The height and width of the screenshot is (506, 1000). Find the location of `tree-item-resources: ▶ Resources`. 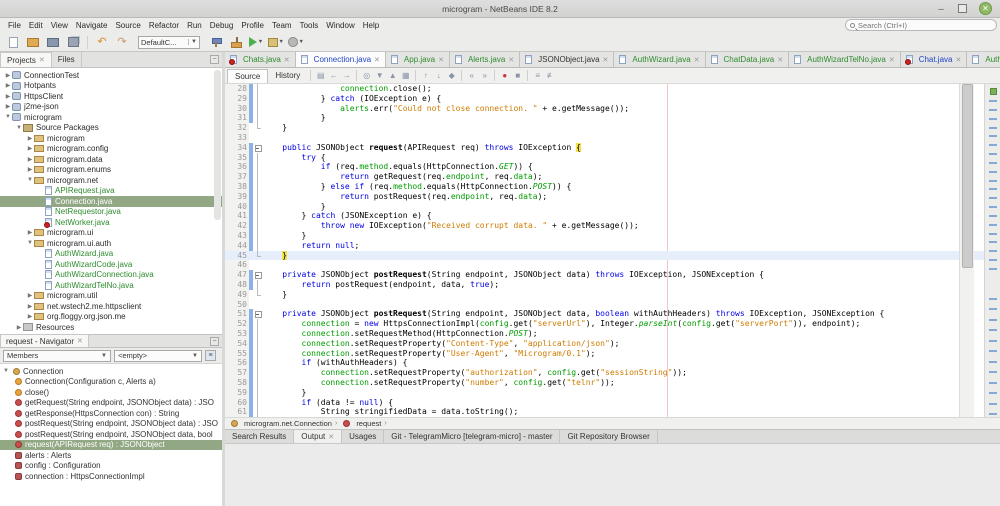

tree-item-resources: ▶ Resources is located at coordinates (111, 327).